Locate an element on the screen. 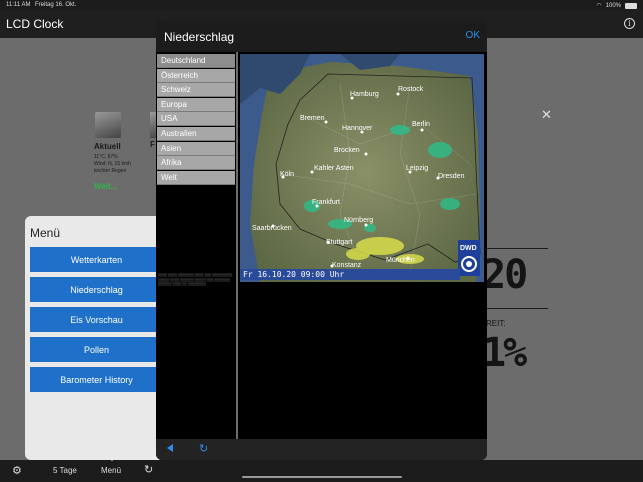  forecast-label-fragment: F is located at coordinates (152, 144).